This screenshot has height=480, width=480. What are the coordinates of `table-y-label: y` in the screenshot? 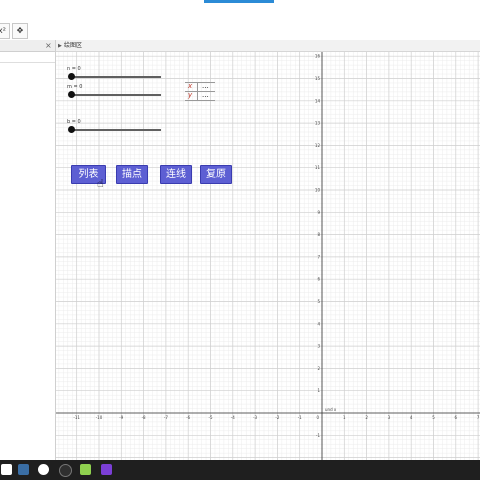 It's located at (190, 95).